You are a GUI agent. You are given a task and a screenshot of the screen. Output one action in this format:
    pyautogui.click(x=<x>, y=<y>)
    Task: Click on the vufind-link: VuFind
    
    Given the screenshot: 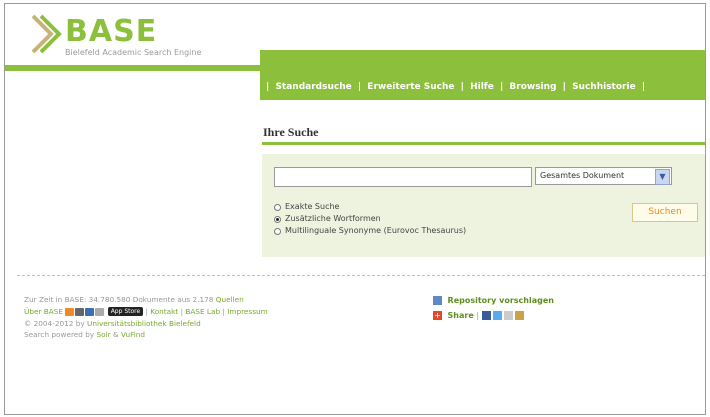 What is the action you would take?
    pyautogui.click(x=133, y=334)
    